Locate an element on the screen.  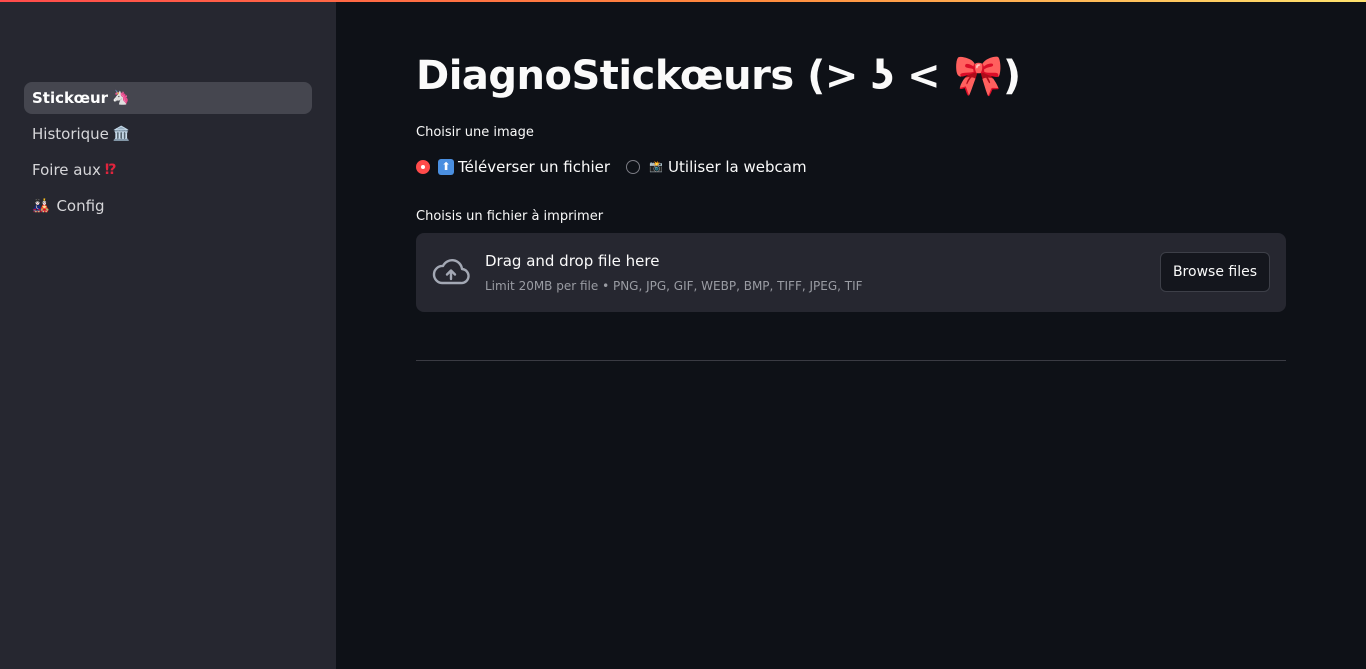
browse-files-button: Browse files is located at coordinates (1214, 272).